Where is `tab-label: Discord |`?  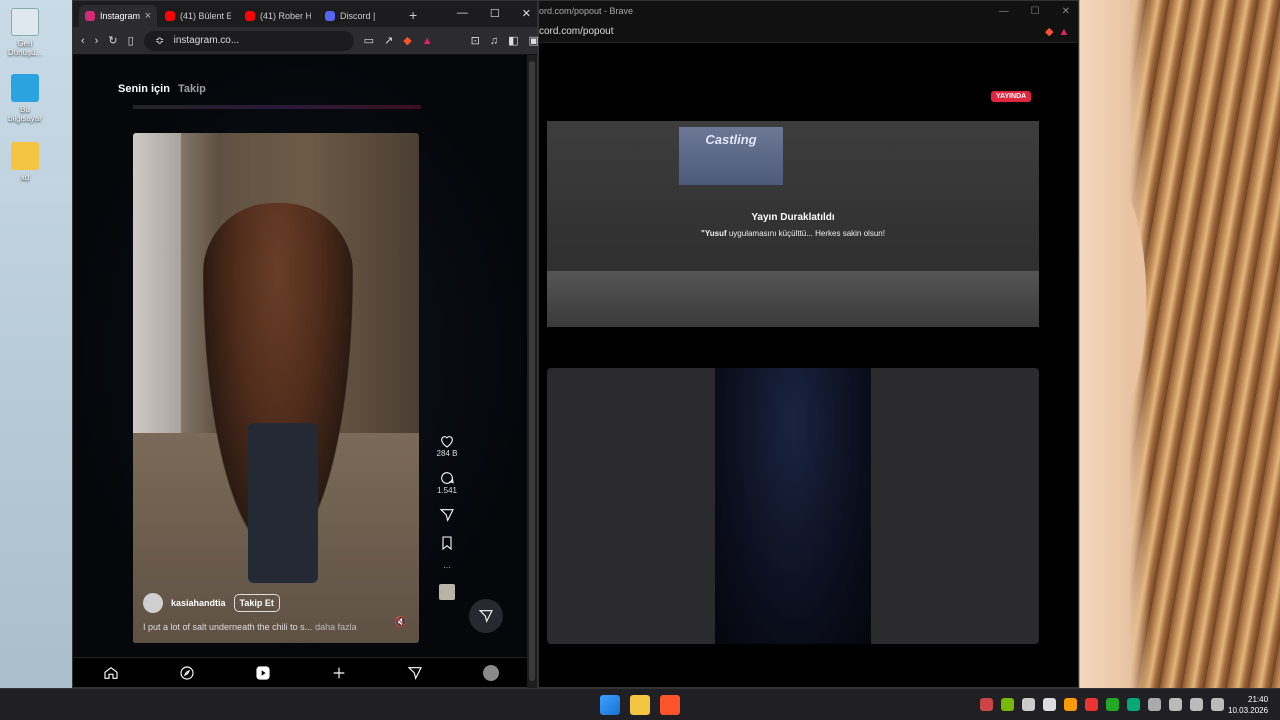
tab-label: Discord | is located at coordinates (358, 16).